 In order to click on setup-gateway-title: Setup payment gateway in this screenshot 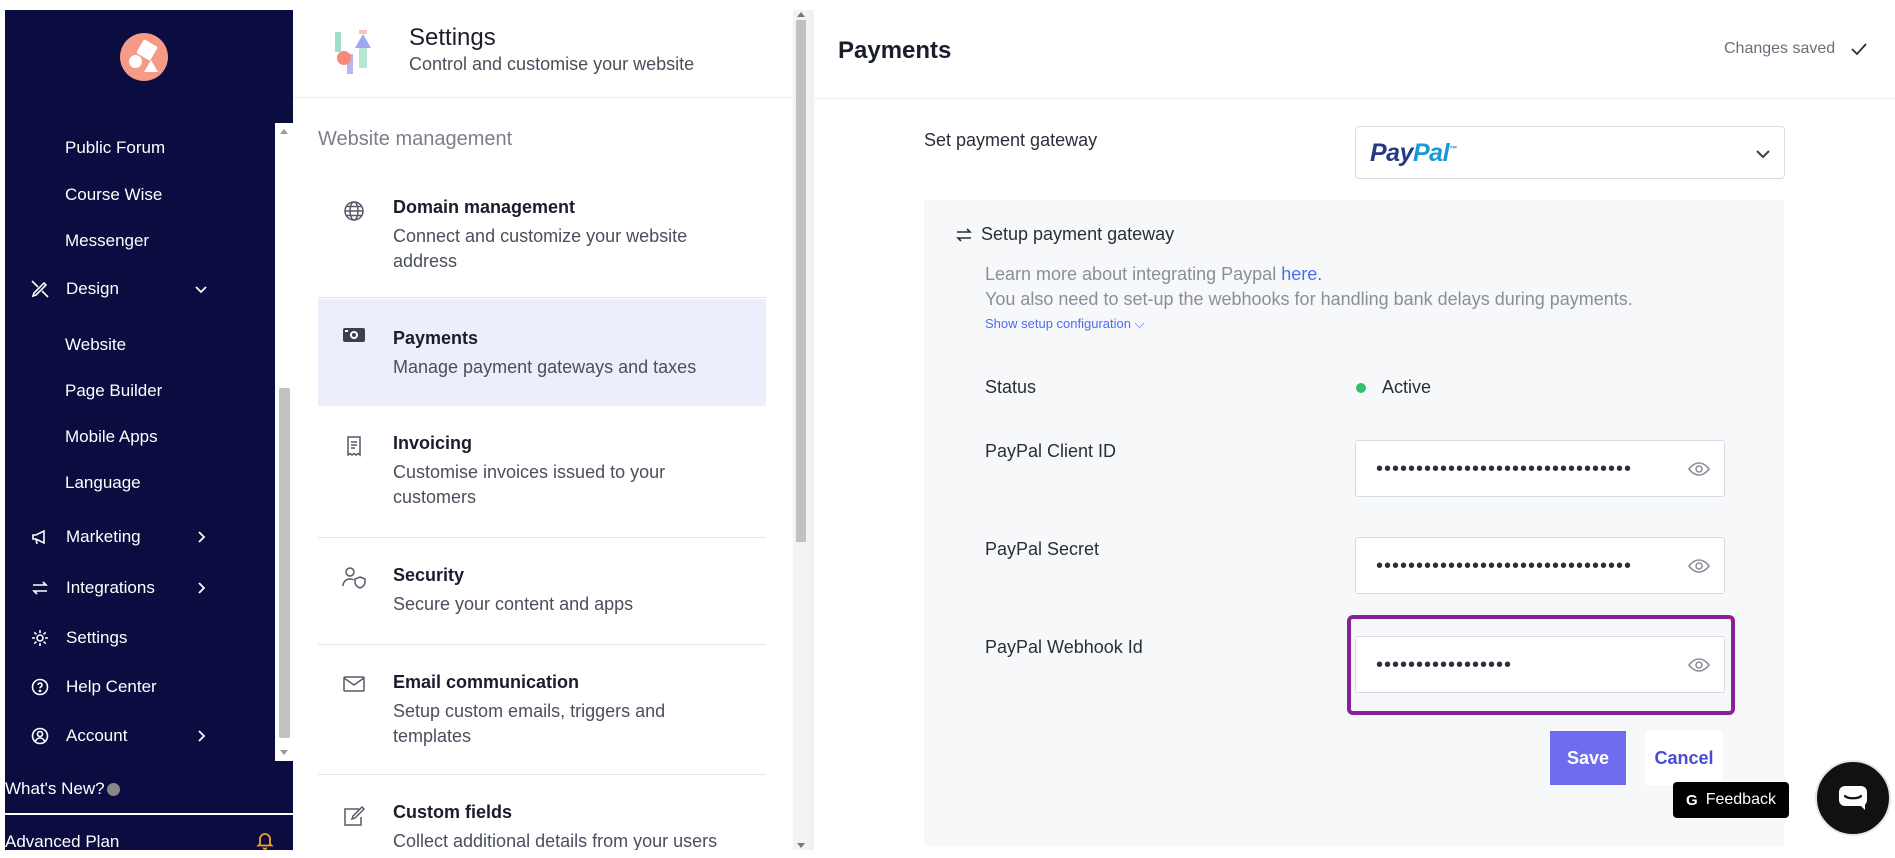, I will do `click(1078, 234)`.